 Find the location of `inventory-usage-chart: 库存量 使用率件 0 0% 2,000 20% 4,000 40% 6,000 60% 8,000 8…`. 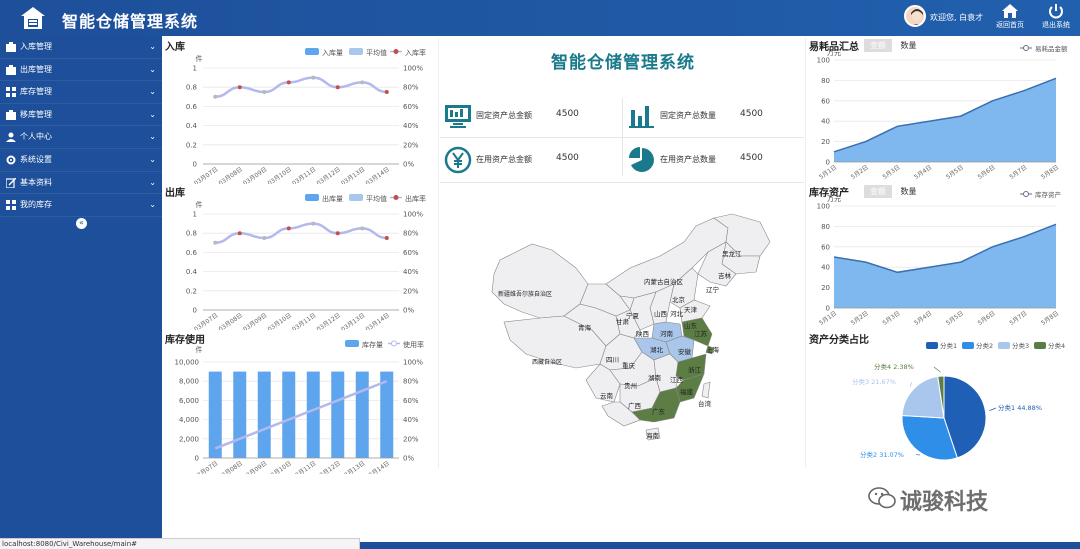

inventory-usage-chart: 库存量 使用率件 0 0% 2,000 20% 4,000 40% 6,000 60% 8,000 8… is located at coordinates (299, 407).